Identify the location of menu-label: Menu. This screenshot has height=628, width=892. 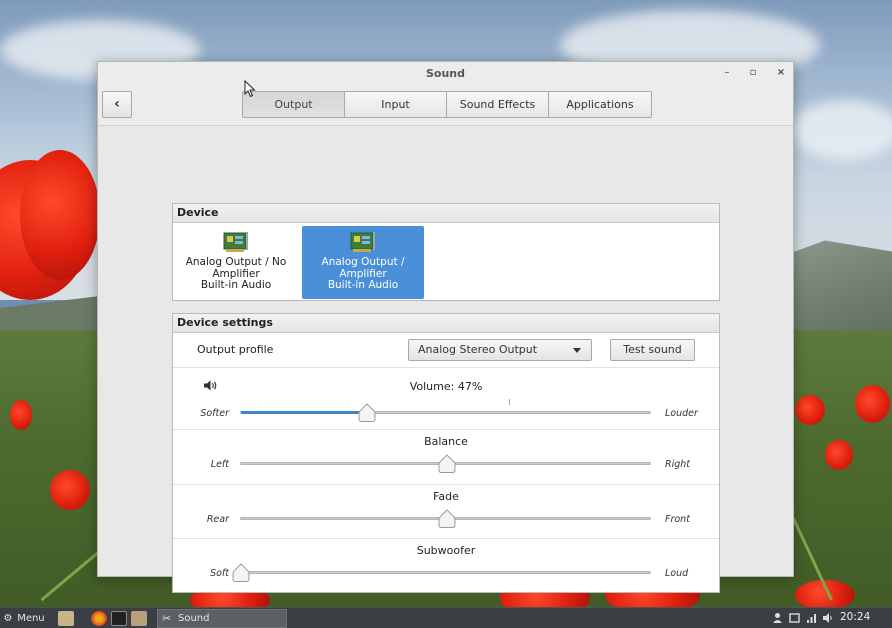
(31, 618).